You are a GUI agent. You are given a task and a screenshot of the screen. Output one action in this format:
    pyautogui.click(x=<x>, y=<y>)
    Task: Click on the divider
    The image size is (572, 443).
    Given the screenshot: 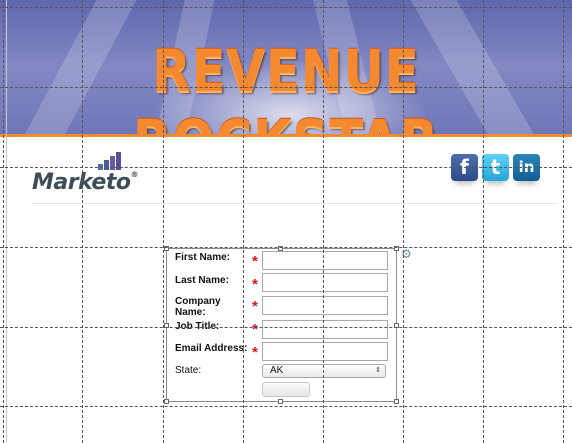 What is the action you would take?
    pyautogui.click(x=294, y=203)
    